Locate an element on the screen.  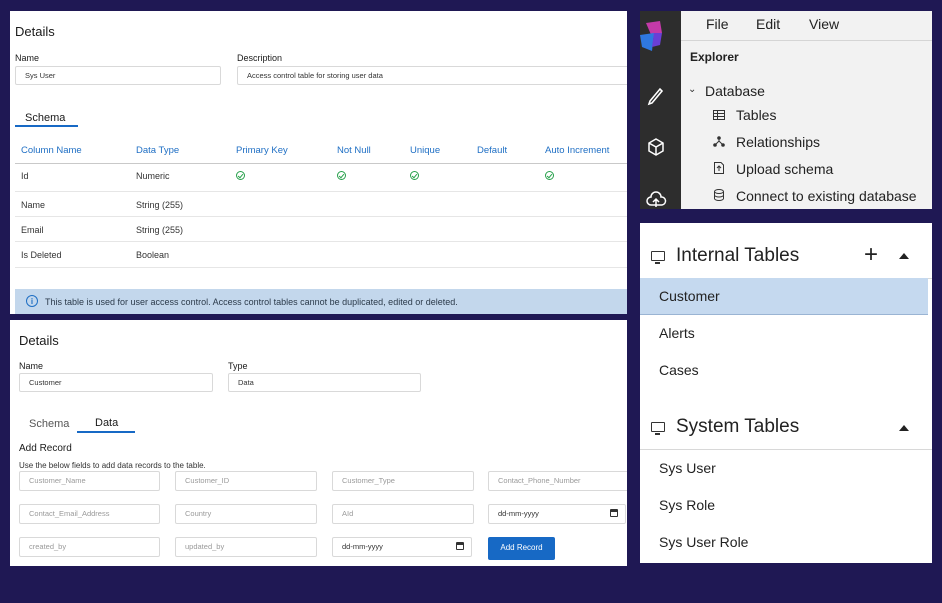
tab-schema-underline is located at coordinates (46, 126).